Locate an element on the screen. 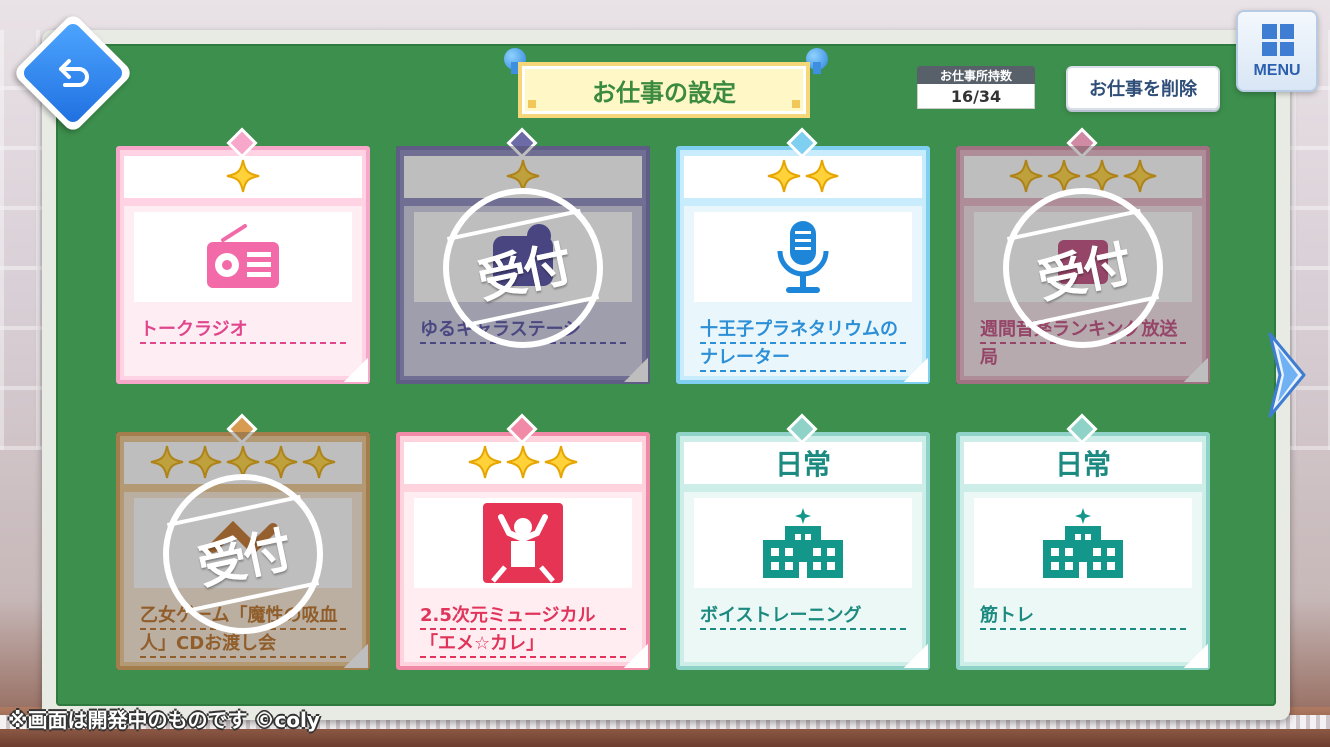 This screenshot has height=747, width=1330. job-card: 日常ボイストレーニング is located at coordinates (803, 541).